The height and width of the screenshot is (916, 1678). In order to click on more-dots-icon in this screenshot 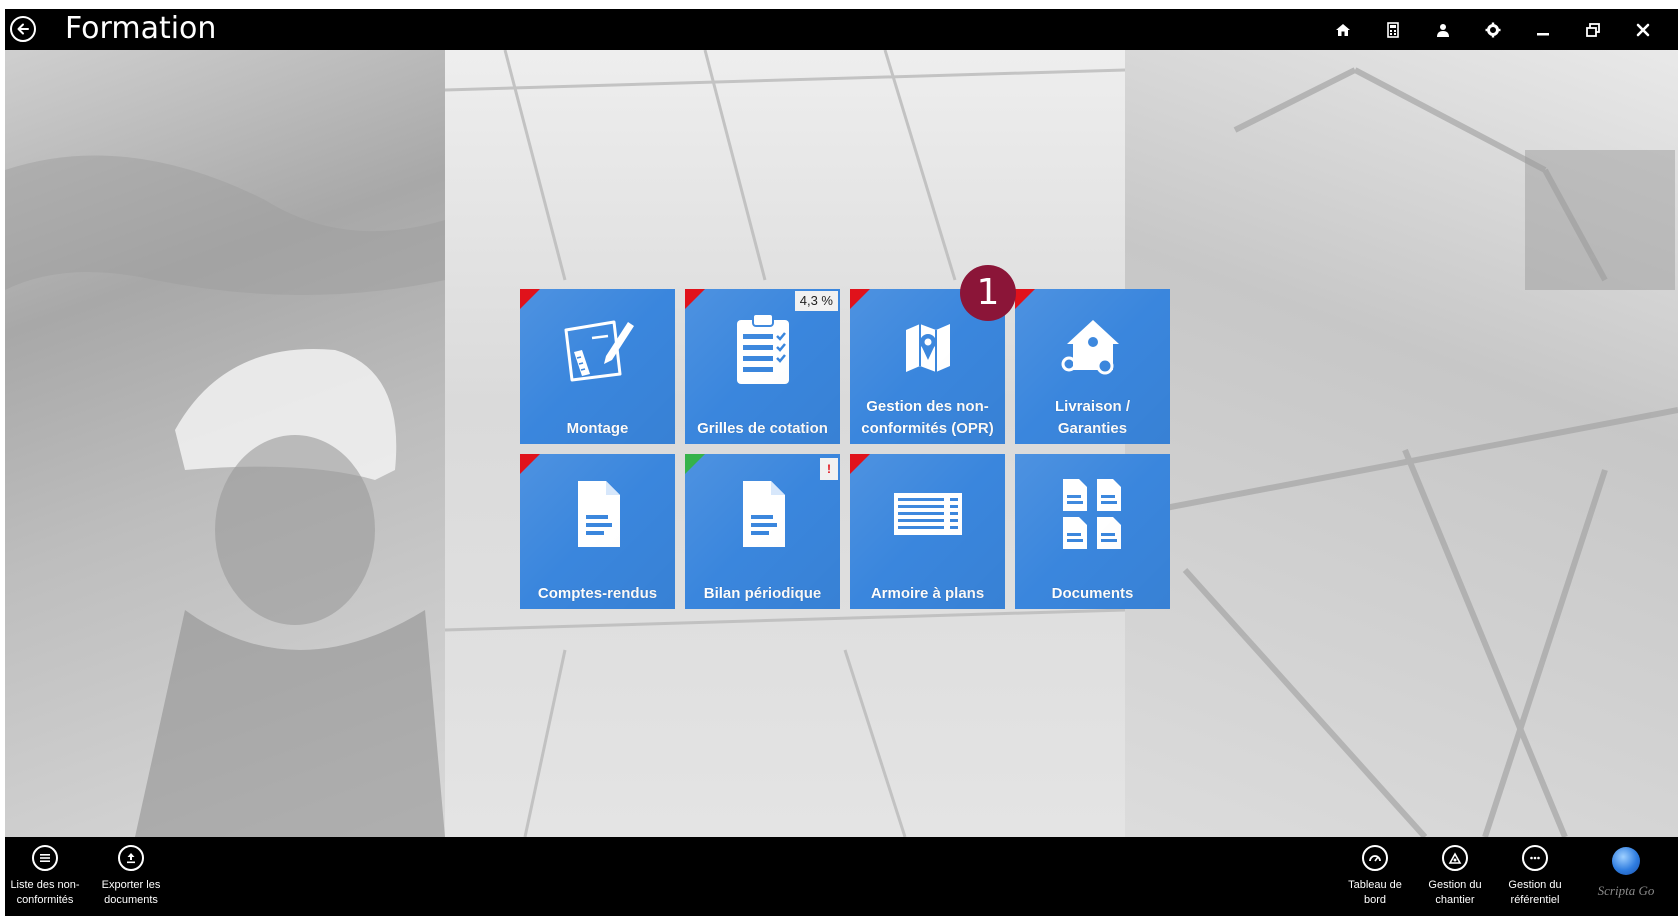, I will do `click(1535, 858)`.